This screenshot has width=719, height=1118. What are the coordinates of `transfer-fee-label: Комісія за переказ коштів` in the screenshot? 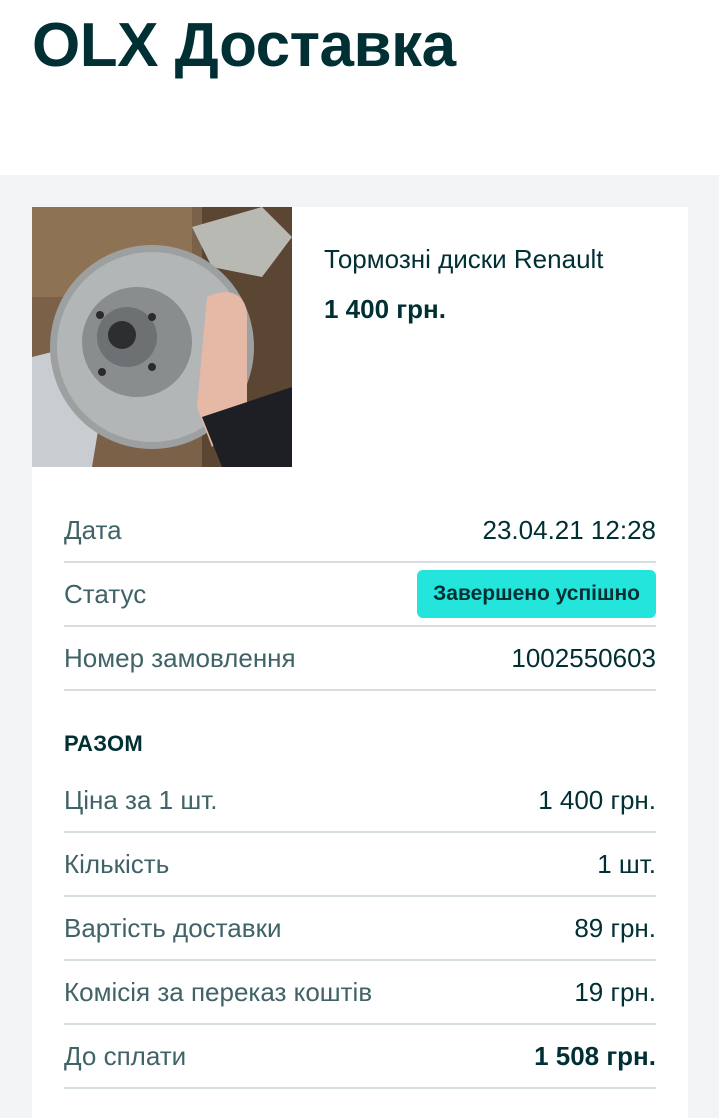 It's located at (218, 991).